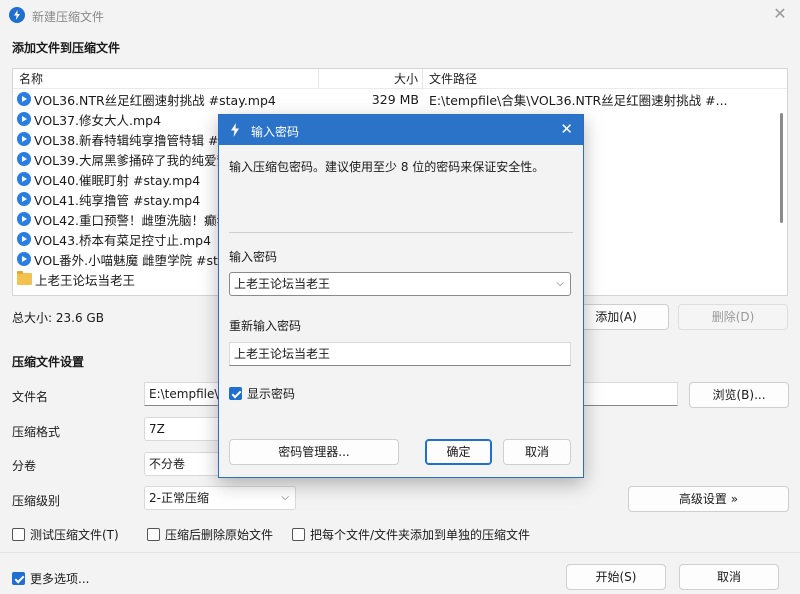  I want to click on more-options-box, so click(18, 578).